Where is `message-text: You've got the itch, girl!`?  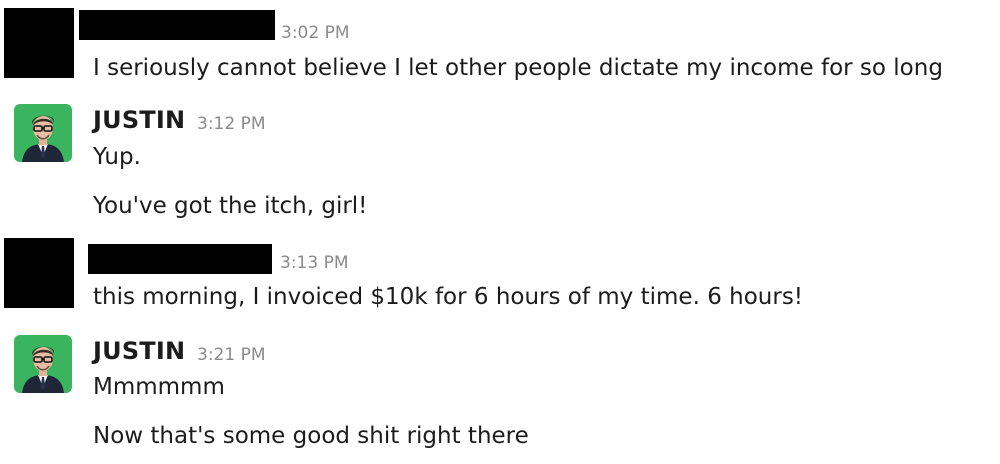 message-text: You've got the itch, girl! is located at coordinates (230, 206).